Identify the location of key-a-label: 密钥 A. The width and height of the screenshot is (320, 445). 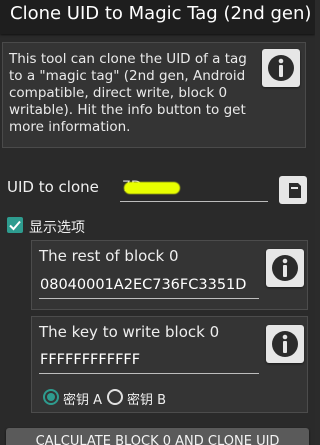
(83, 400).